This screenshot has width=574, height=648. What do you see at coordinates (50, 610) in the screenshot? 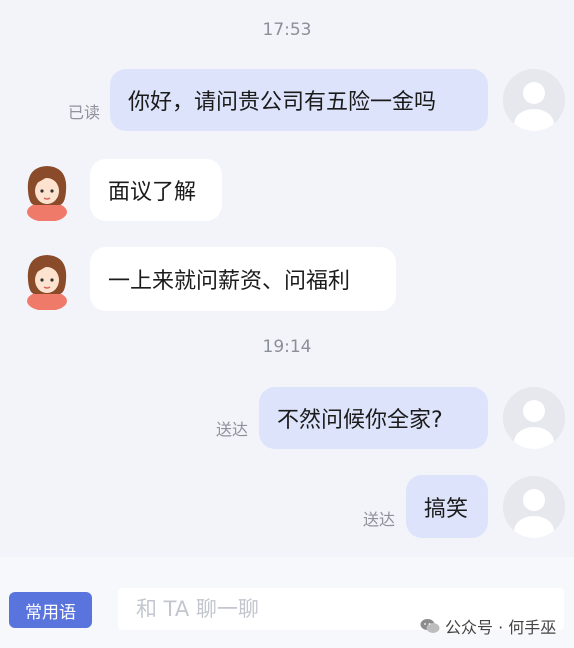
I see `common-phrases-button: 常用语` at bounding box center [50, 610].